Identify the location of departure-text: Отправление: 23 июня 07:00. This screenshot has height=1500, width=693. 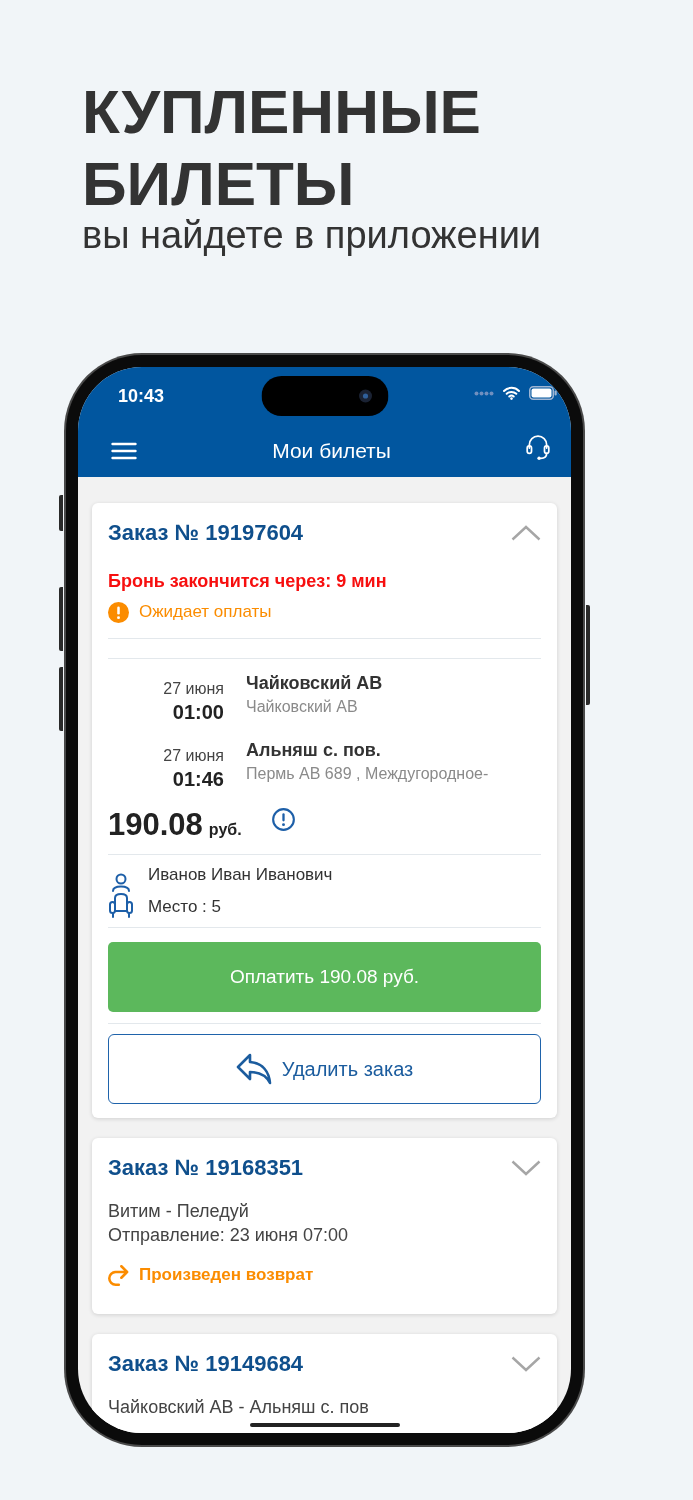
(228, 1235).